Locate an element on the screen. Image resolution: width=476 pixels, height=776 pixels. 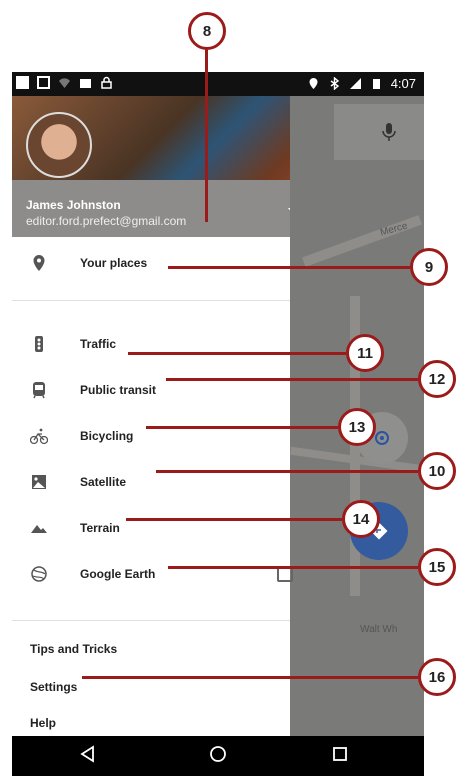
avatar is located at coordinates (59, 145).